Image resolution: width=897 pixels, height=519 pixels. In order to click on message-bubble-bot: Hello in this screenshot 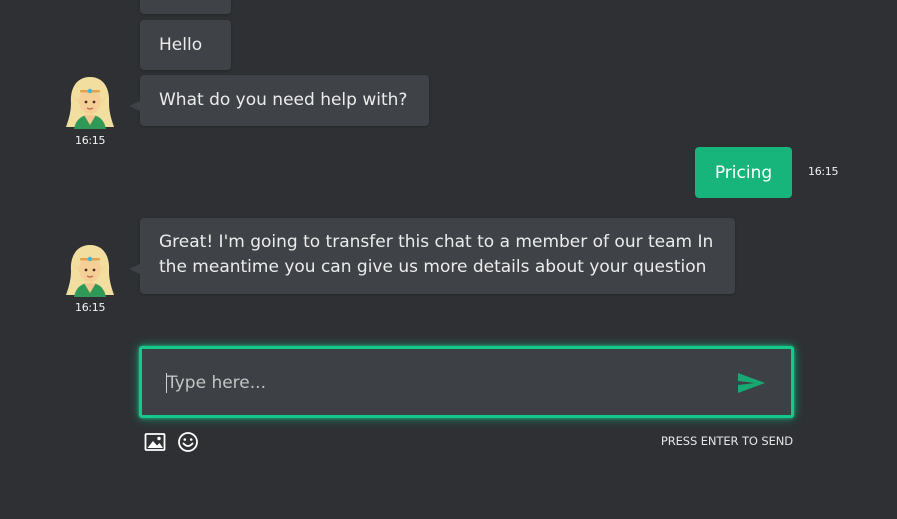, I will do `click(185, 45)`.